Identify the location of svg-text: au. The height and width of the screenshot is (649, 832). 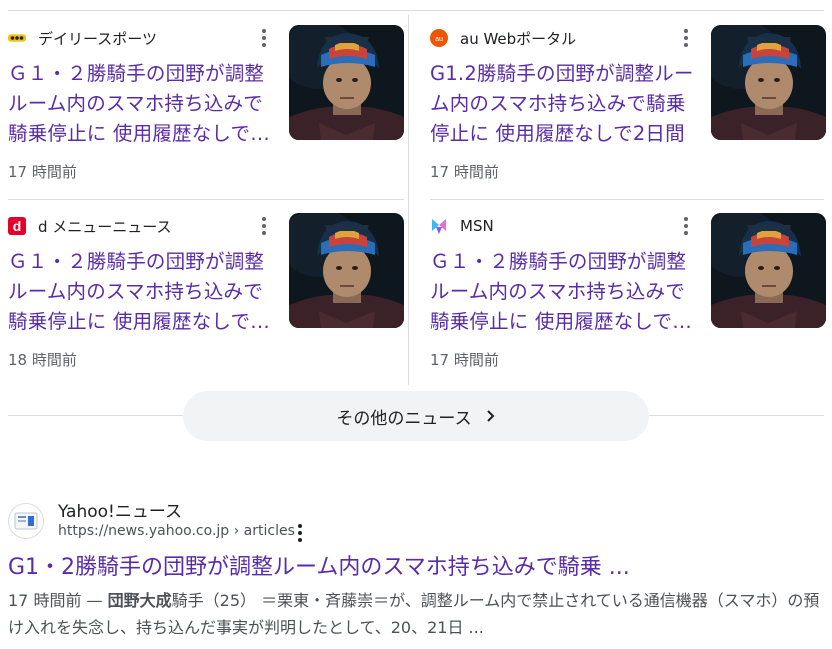
(439, 39).